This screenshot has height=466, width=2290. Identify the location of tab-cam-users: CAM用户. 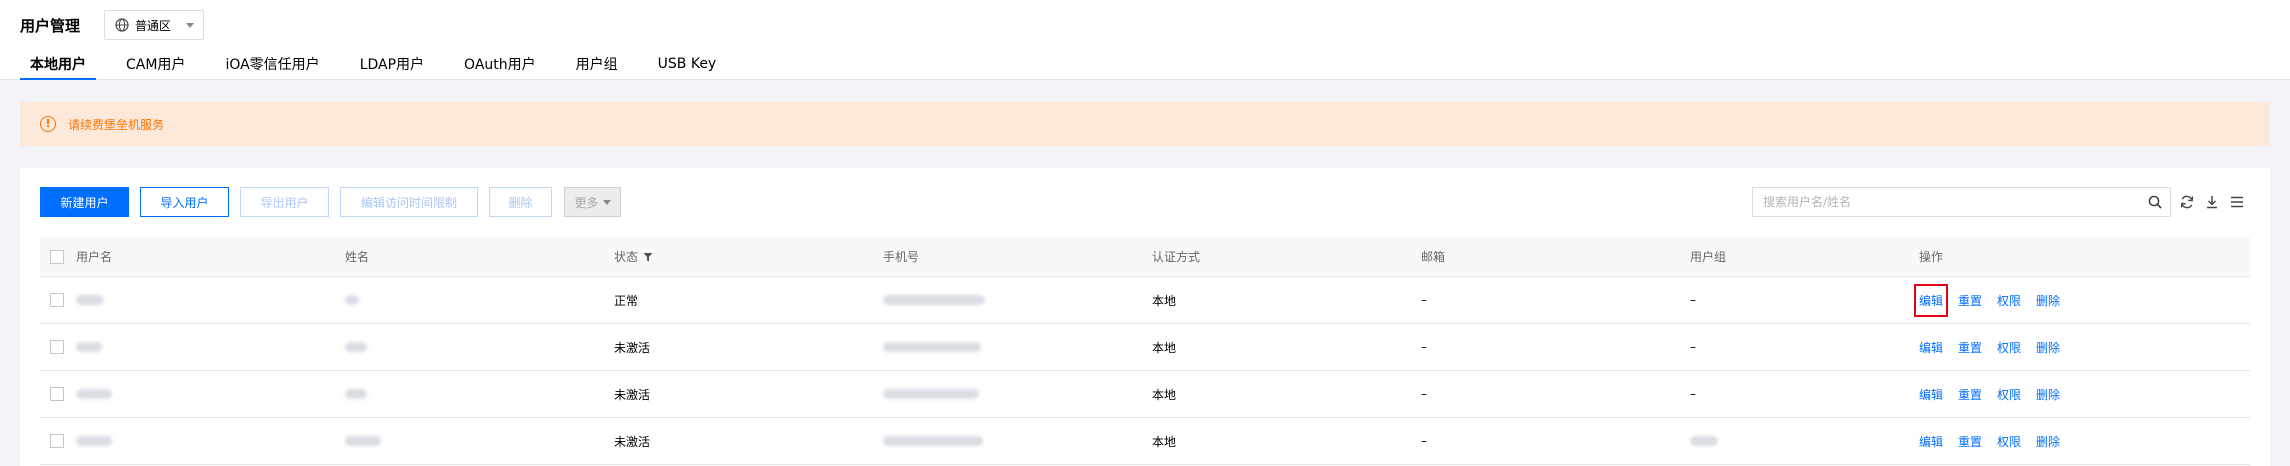
(155, 64).